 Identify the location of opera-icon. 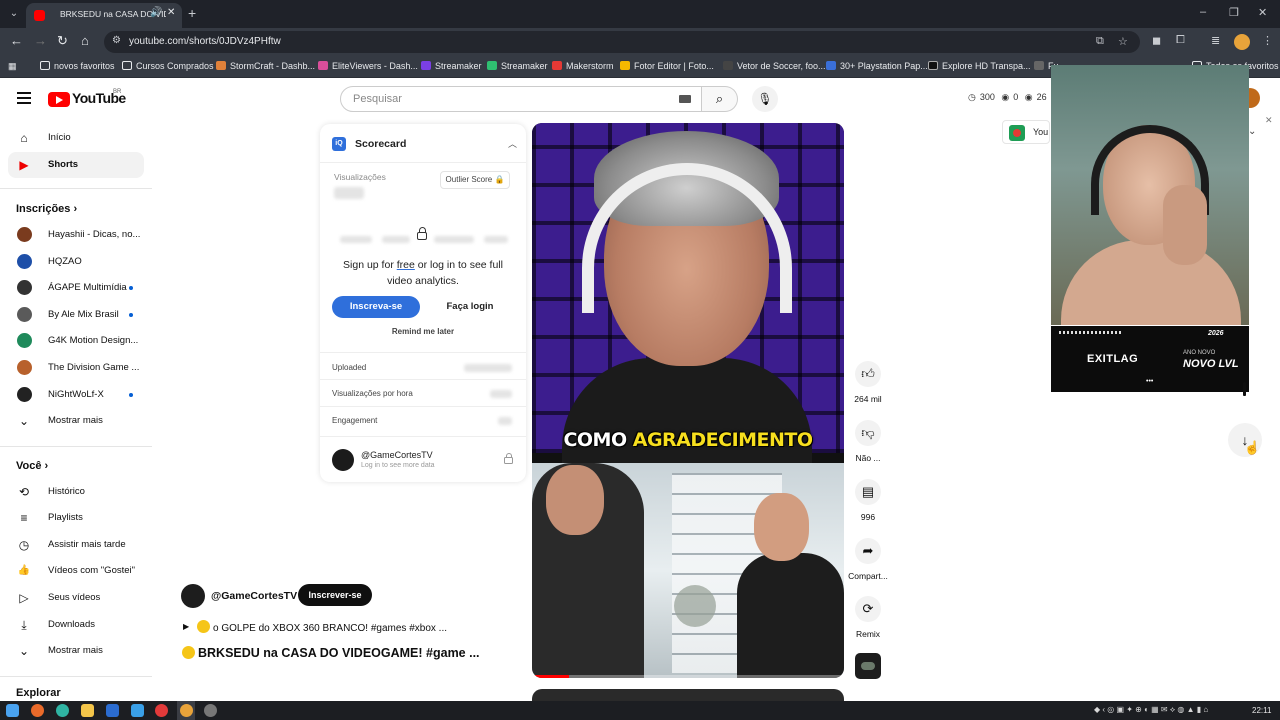
(161, 710).